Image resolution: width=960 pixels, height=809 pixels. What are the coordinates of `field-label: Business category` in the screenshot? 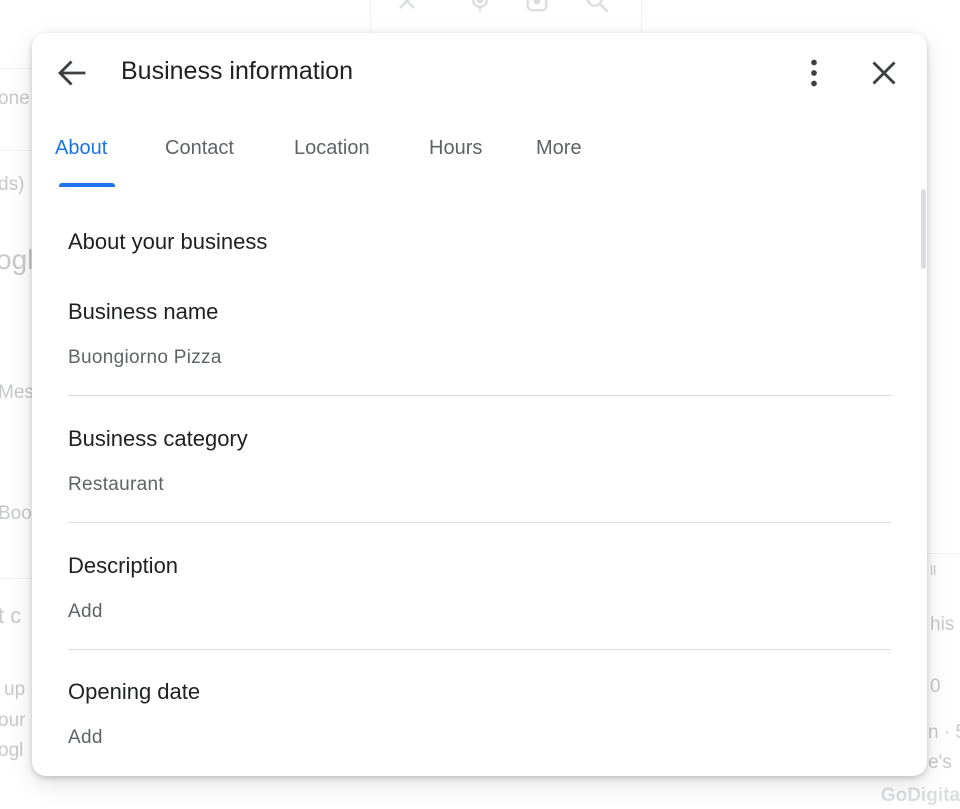 It's located at (158, 439).